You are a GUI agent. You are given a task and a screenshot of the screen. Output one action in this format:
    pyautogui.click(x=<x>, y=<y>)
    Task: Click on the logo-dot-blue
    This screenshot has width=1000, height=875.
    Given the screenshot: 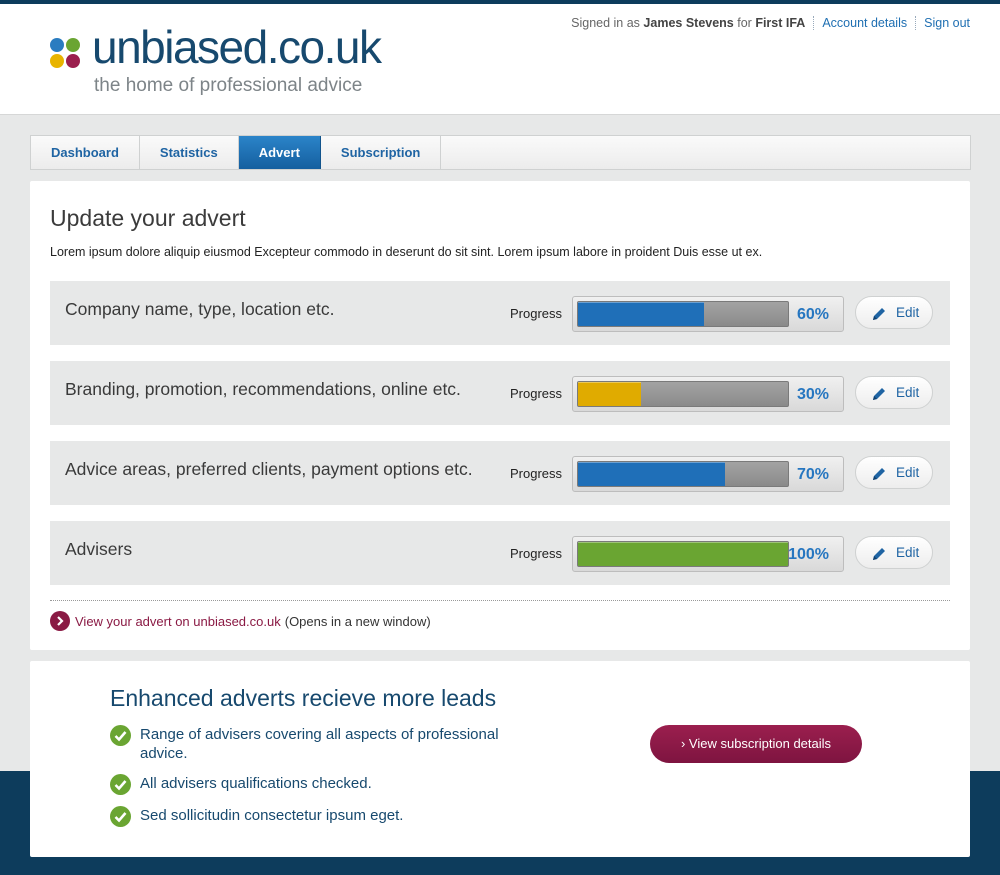 What is the action you would take?
    pyautogui.click(x=57, y=45)
    